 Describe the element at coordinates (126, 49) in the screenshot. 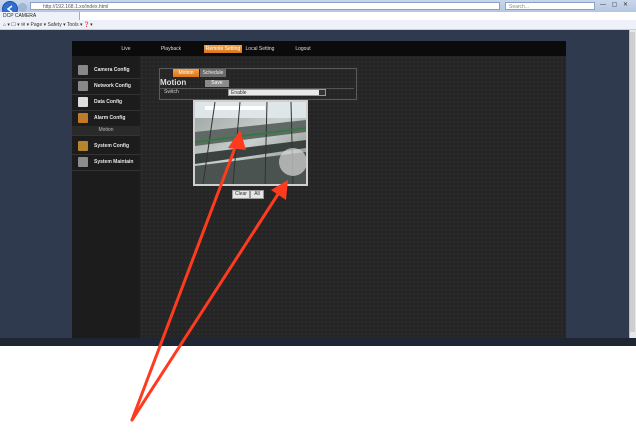

I see `nav-live: Live` at that location.